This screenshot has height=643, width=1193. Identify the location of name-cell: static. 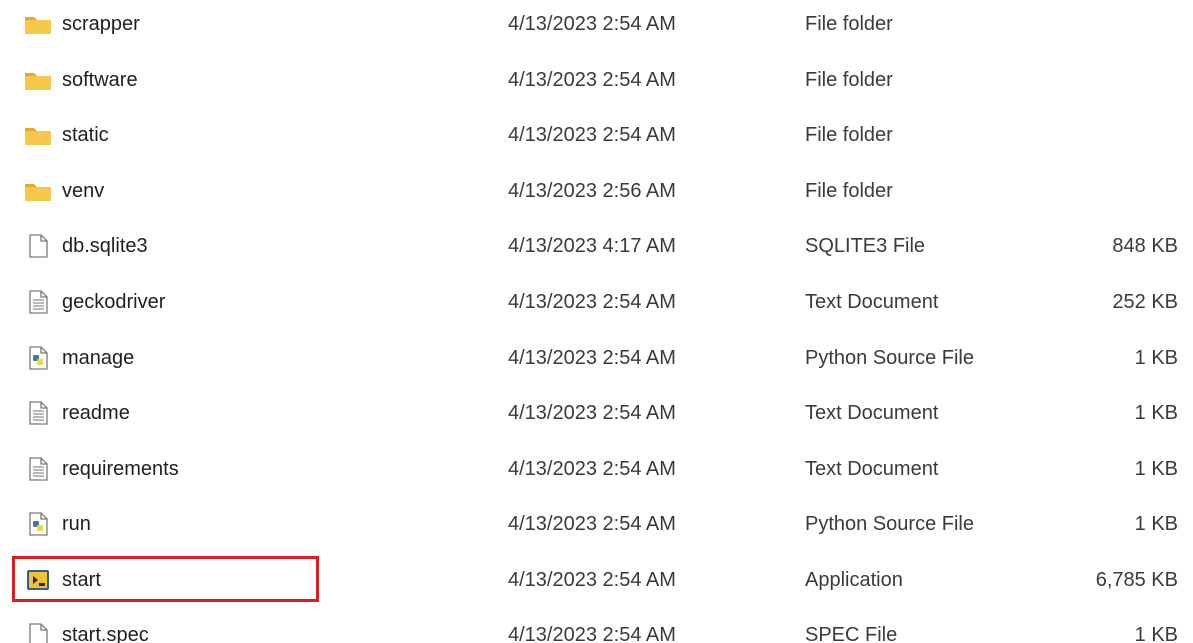
(252, 139).